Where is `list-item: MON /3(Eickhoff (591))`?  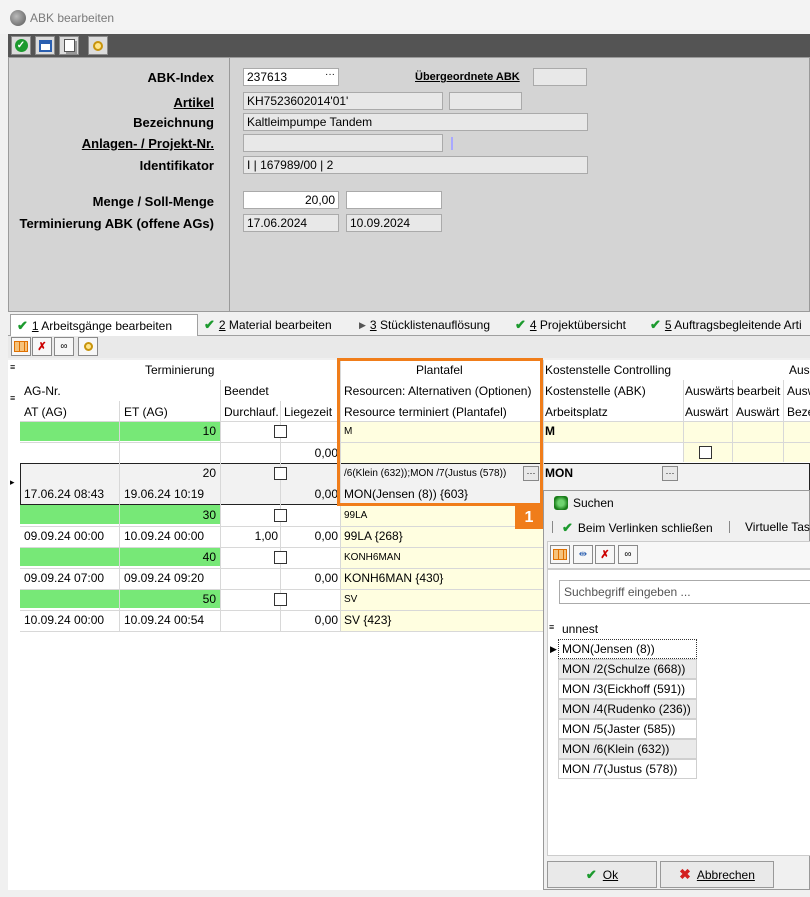 list-item: MON /3(Eickhoff (591)) is located at coordinates (627, 689).